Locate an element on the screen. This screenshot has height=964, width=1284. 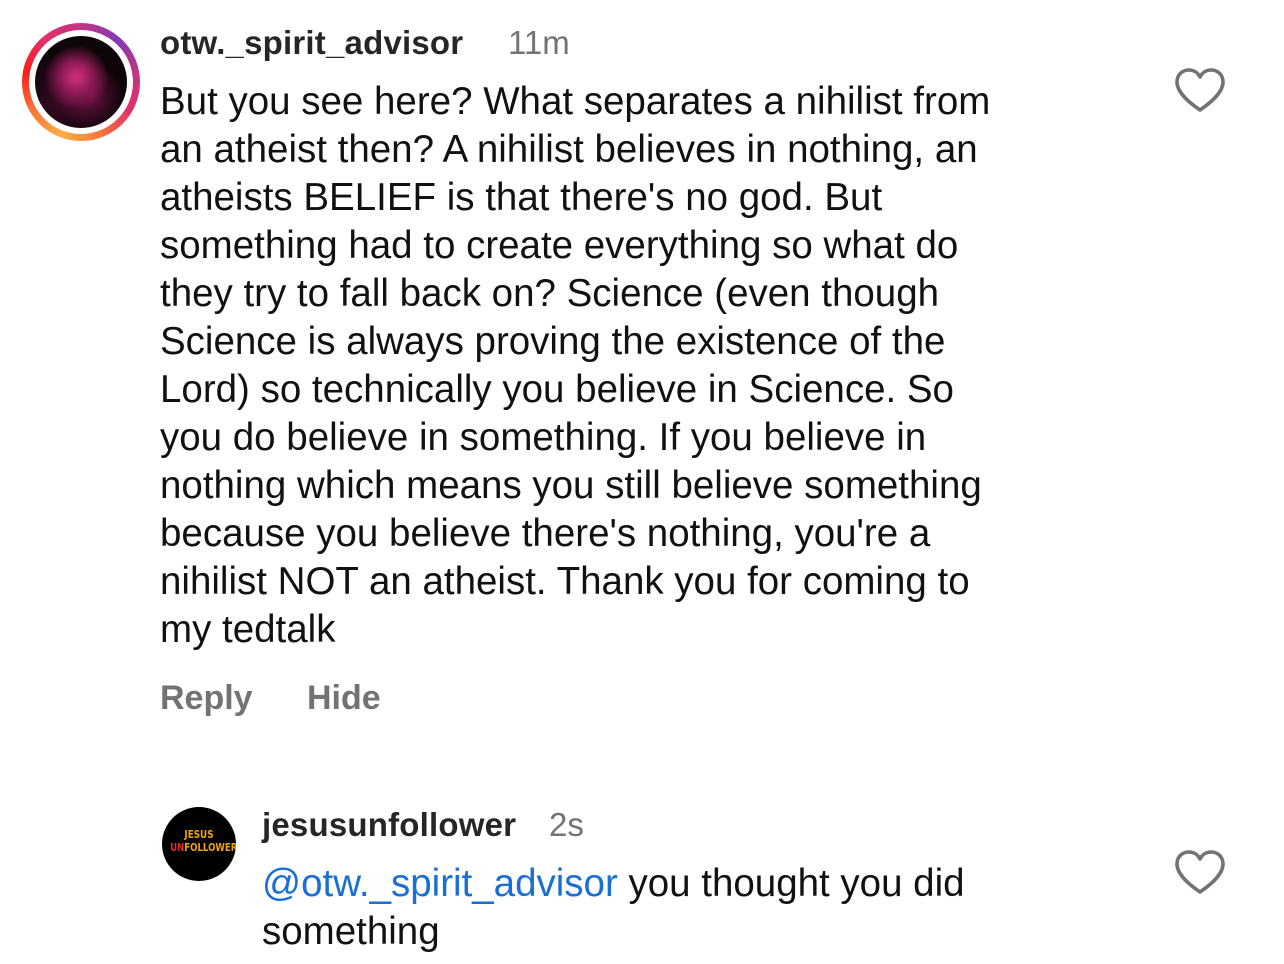
avatar-logo-text: JESUS is located at coordinates (199, 834).